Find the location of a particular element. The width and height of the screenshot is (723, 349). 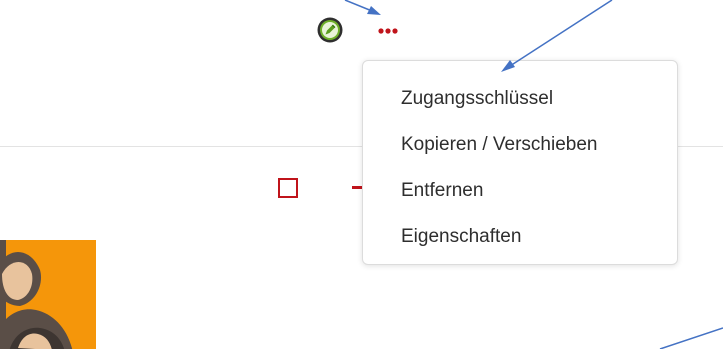

menu-item-copy-move: Kopieren / Verschieben is located at coordinates (520, 153).